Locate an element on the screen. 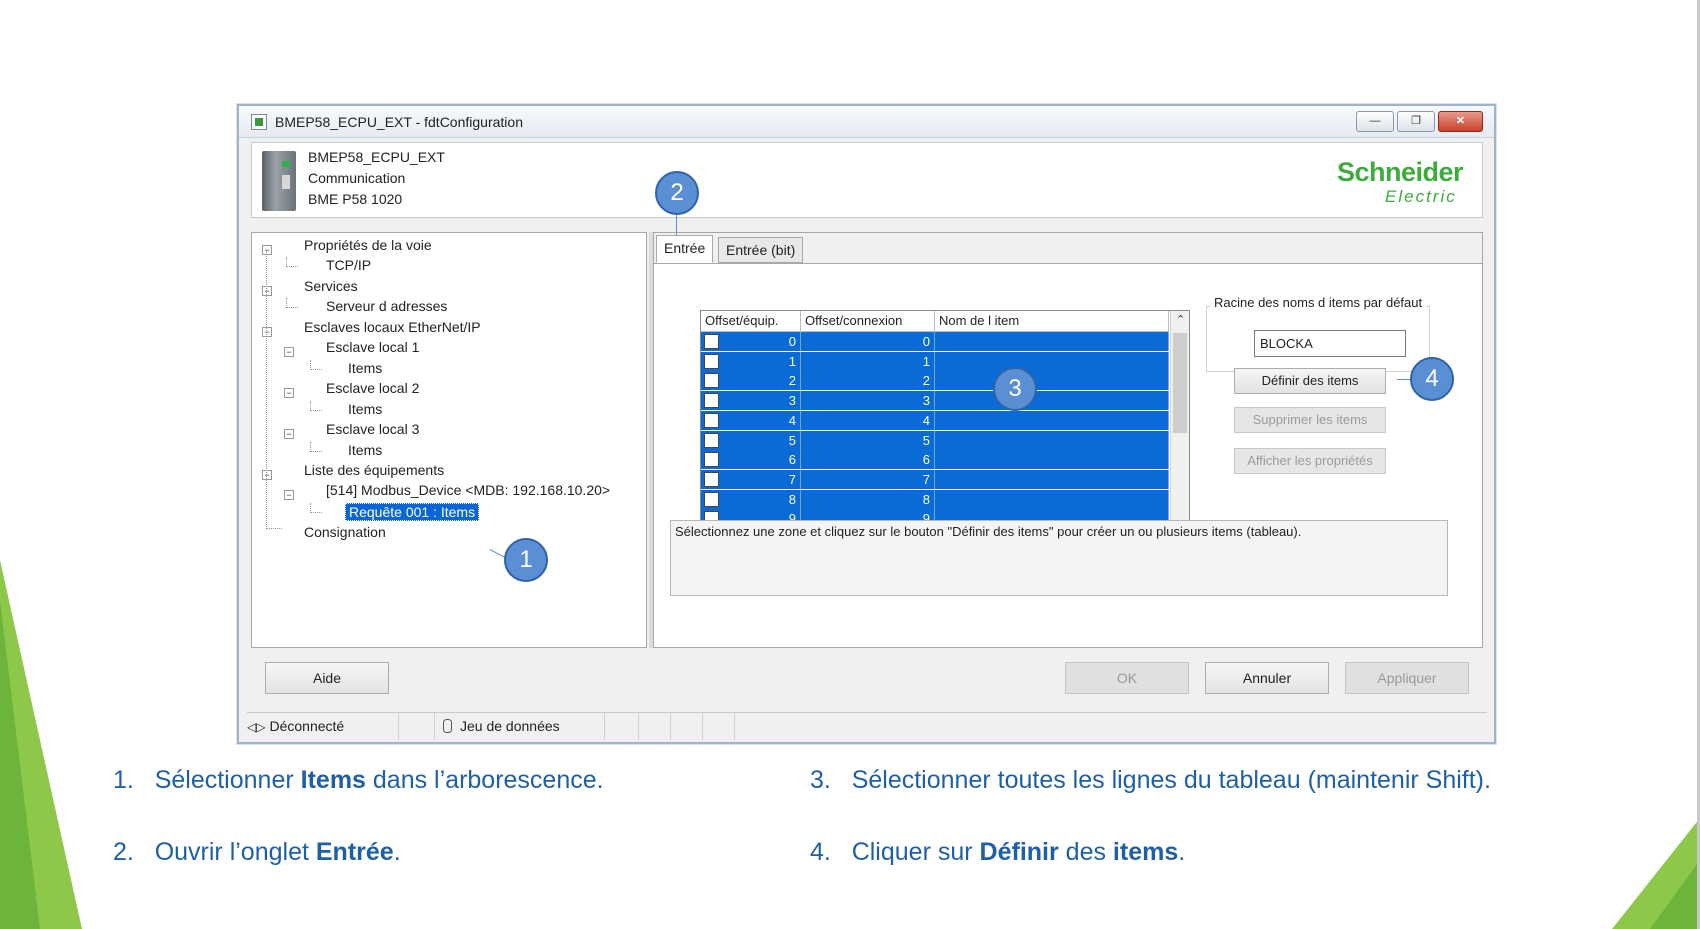  tree-item-esclave-local-3: Esclave local 3 is located at coordinates (372, 429).